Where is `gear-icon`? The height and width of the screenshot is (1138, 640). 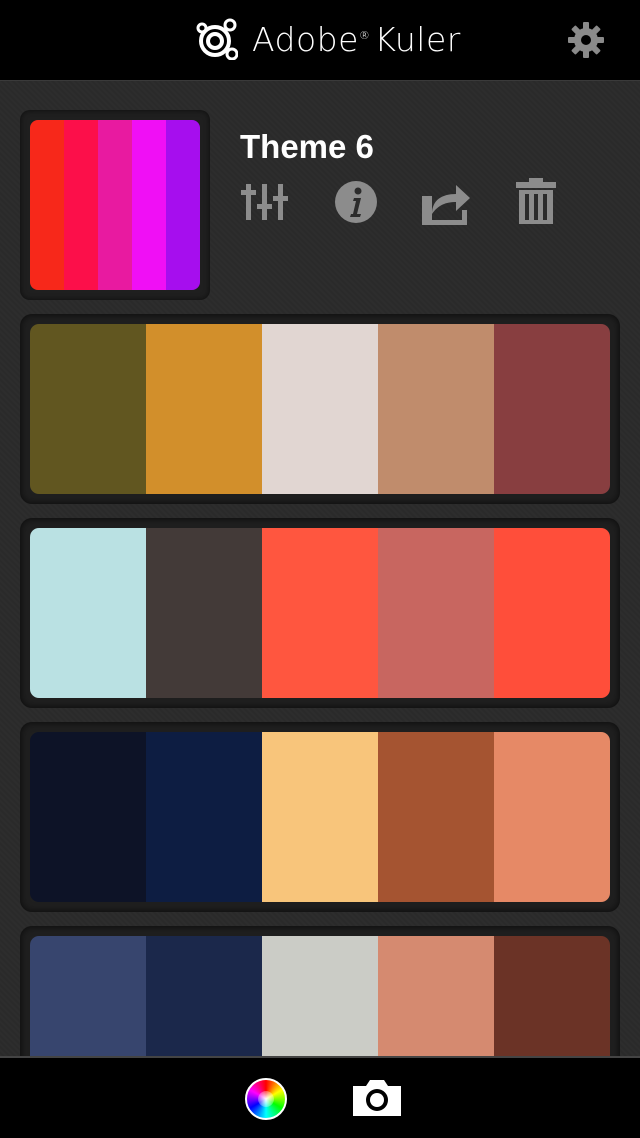 gear-icon is located at coordinates (586, 40).